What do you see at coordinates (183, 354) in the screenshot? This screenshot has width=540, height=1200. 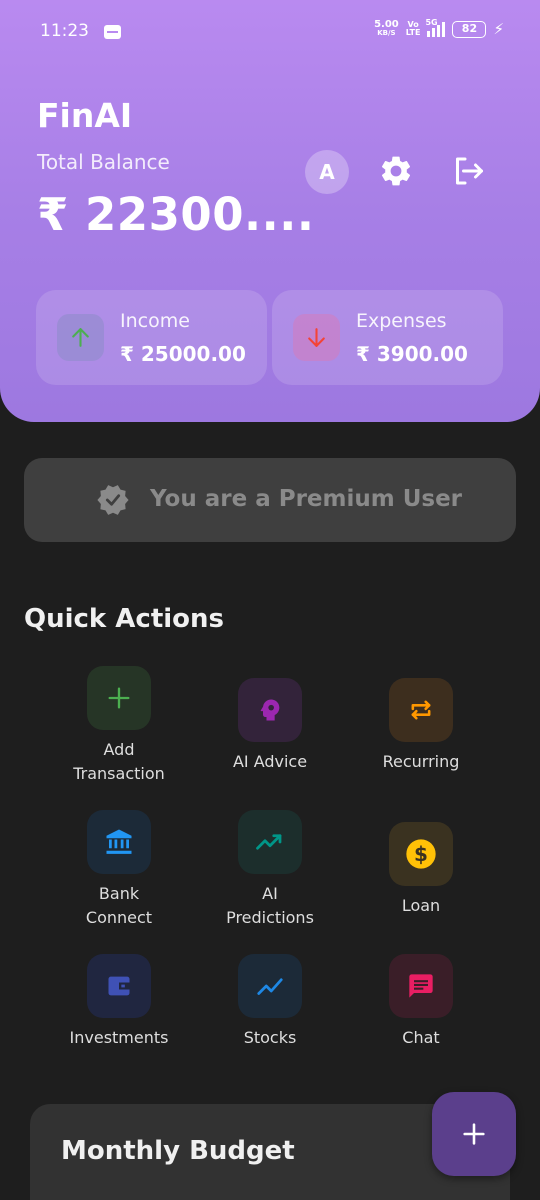 I see `income-value: ₹ 25000.00` at bounding box center [183, 354].